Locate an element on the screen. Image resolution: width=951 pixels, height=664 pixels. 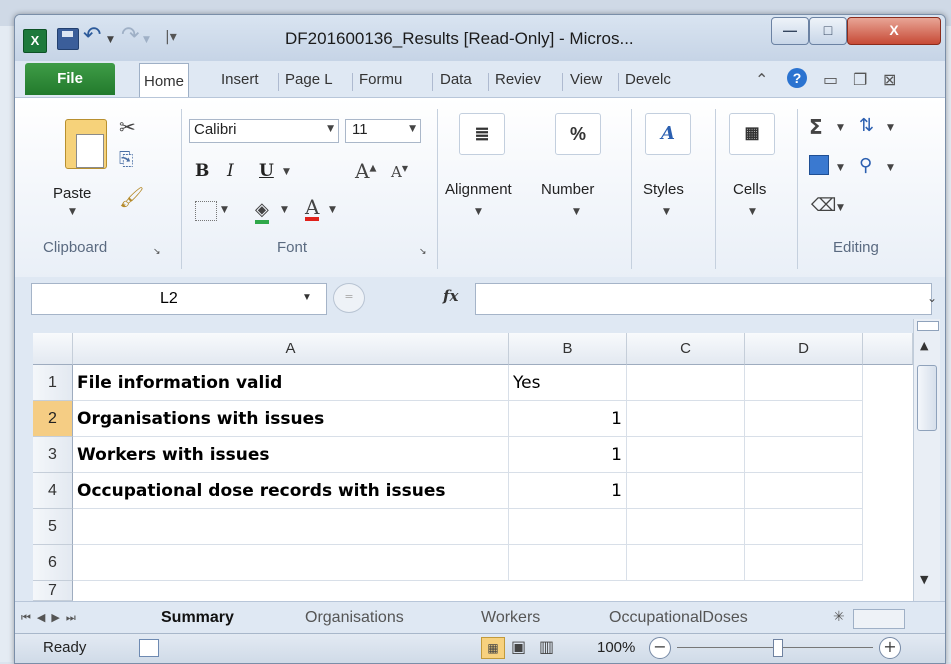
name-box: L2 ▼ is located at coordinates (179, 299).